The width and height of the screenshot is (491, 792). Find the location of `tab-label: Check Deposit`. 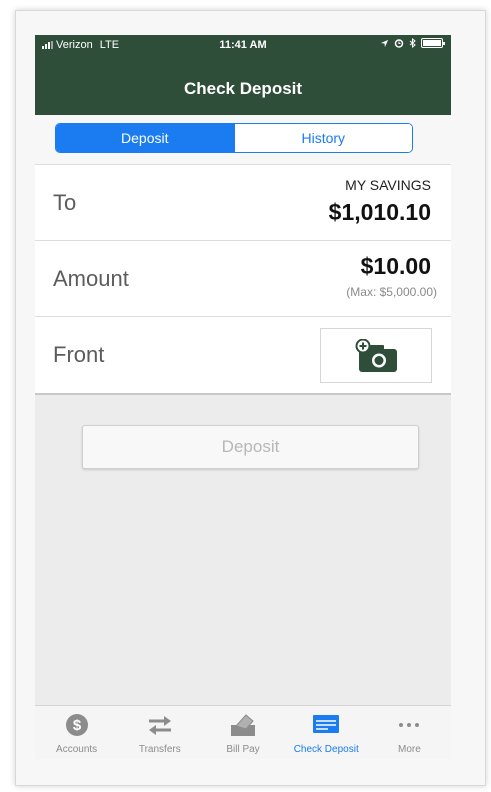

tab-label: Check Deposit is located at coordinates (326, 749).